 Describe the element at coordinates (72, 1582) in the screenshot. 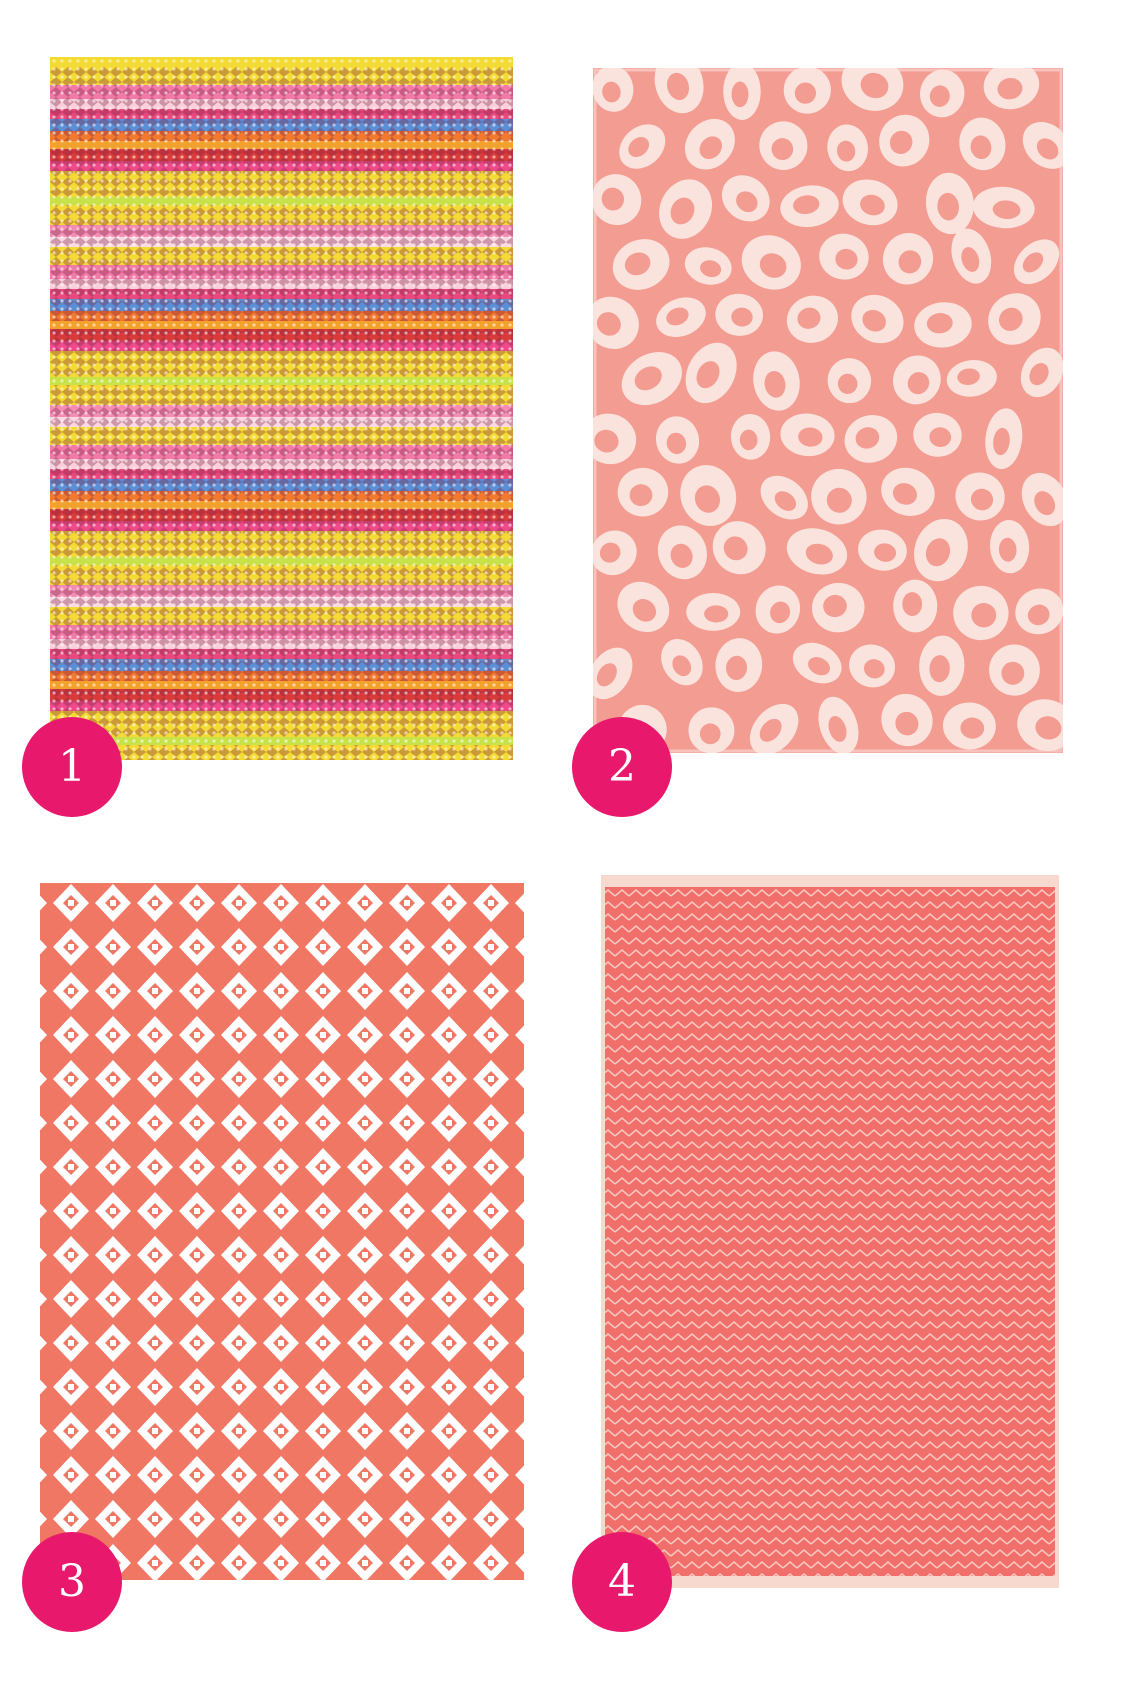

I see `number-badge-3: 3` at that location.